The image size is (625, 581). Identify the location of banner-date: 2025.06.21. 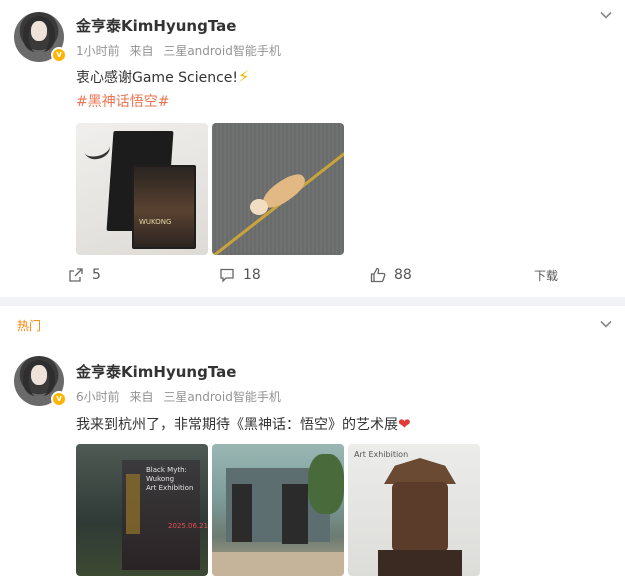
(188, 526).